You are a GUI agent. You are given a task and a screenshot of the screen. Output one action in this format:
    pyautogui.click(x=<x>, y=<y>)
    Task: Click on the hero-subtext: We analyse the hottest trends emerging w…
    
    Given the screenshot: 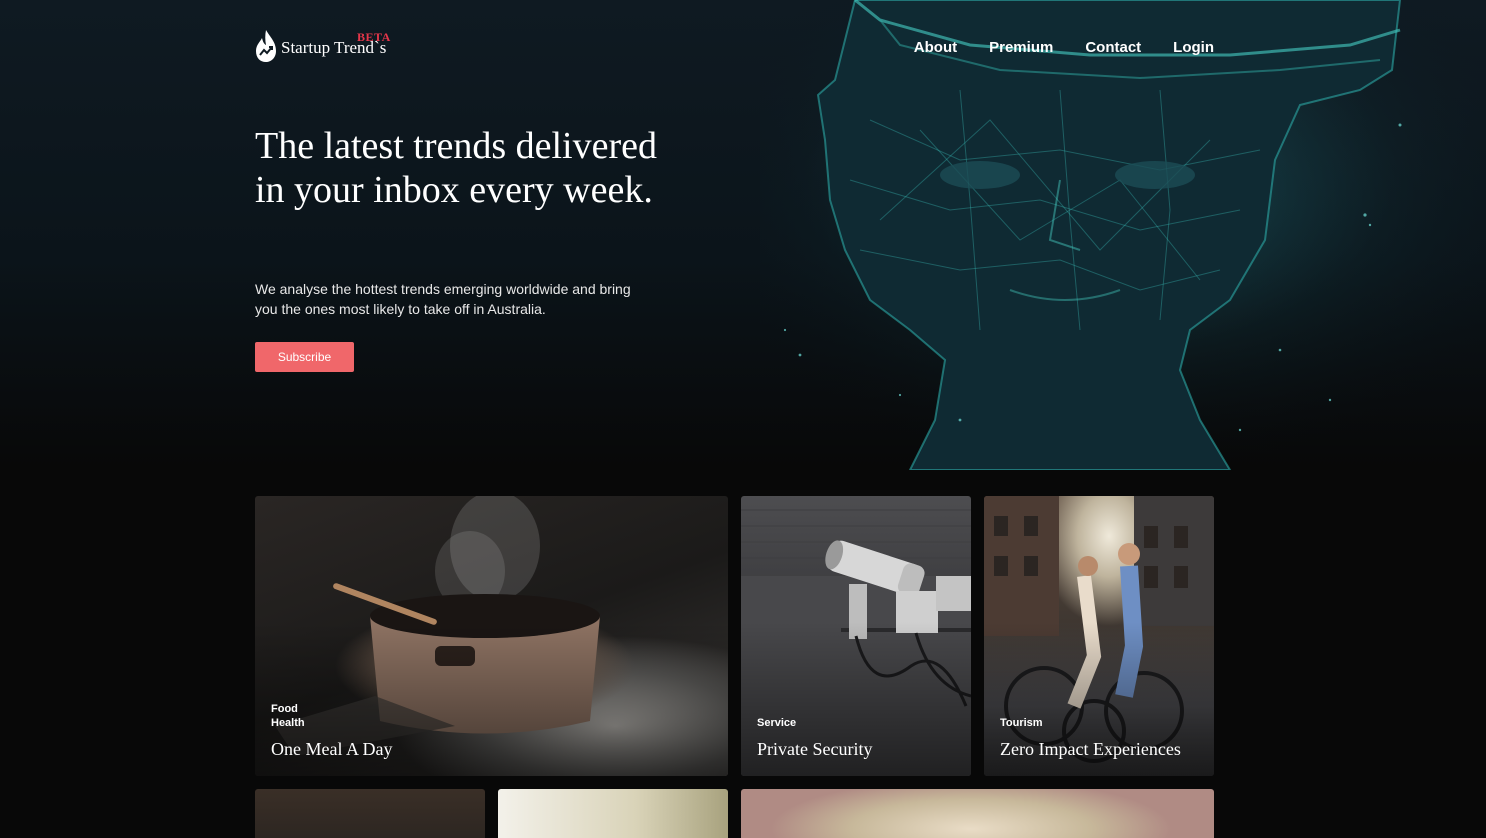 What is the action you would take?
    pyautogui.click(x=443, y=299)
    